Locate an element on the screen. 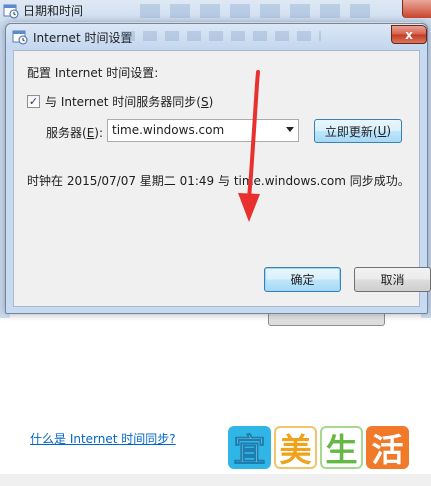 This screenshot has height=486, width=431. dialog-titlebar-blurred-text is located at coordinates (221, 36).